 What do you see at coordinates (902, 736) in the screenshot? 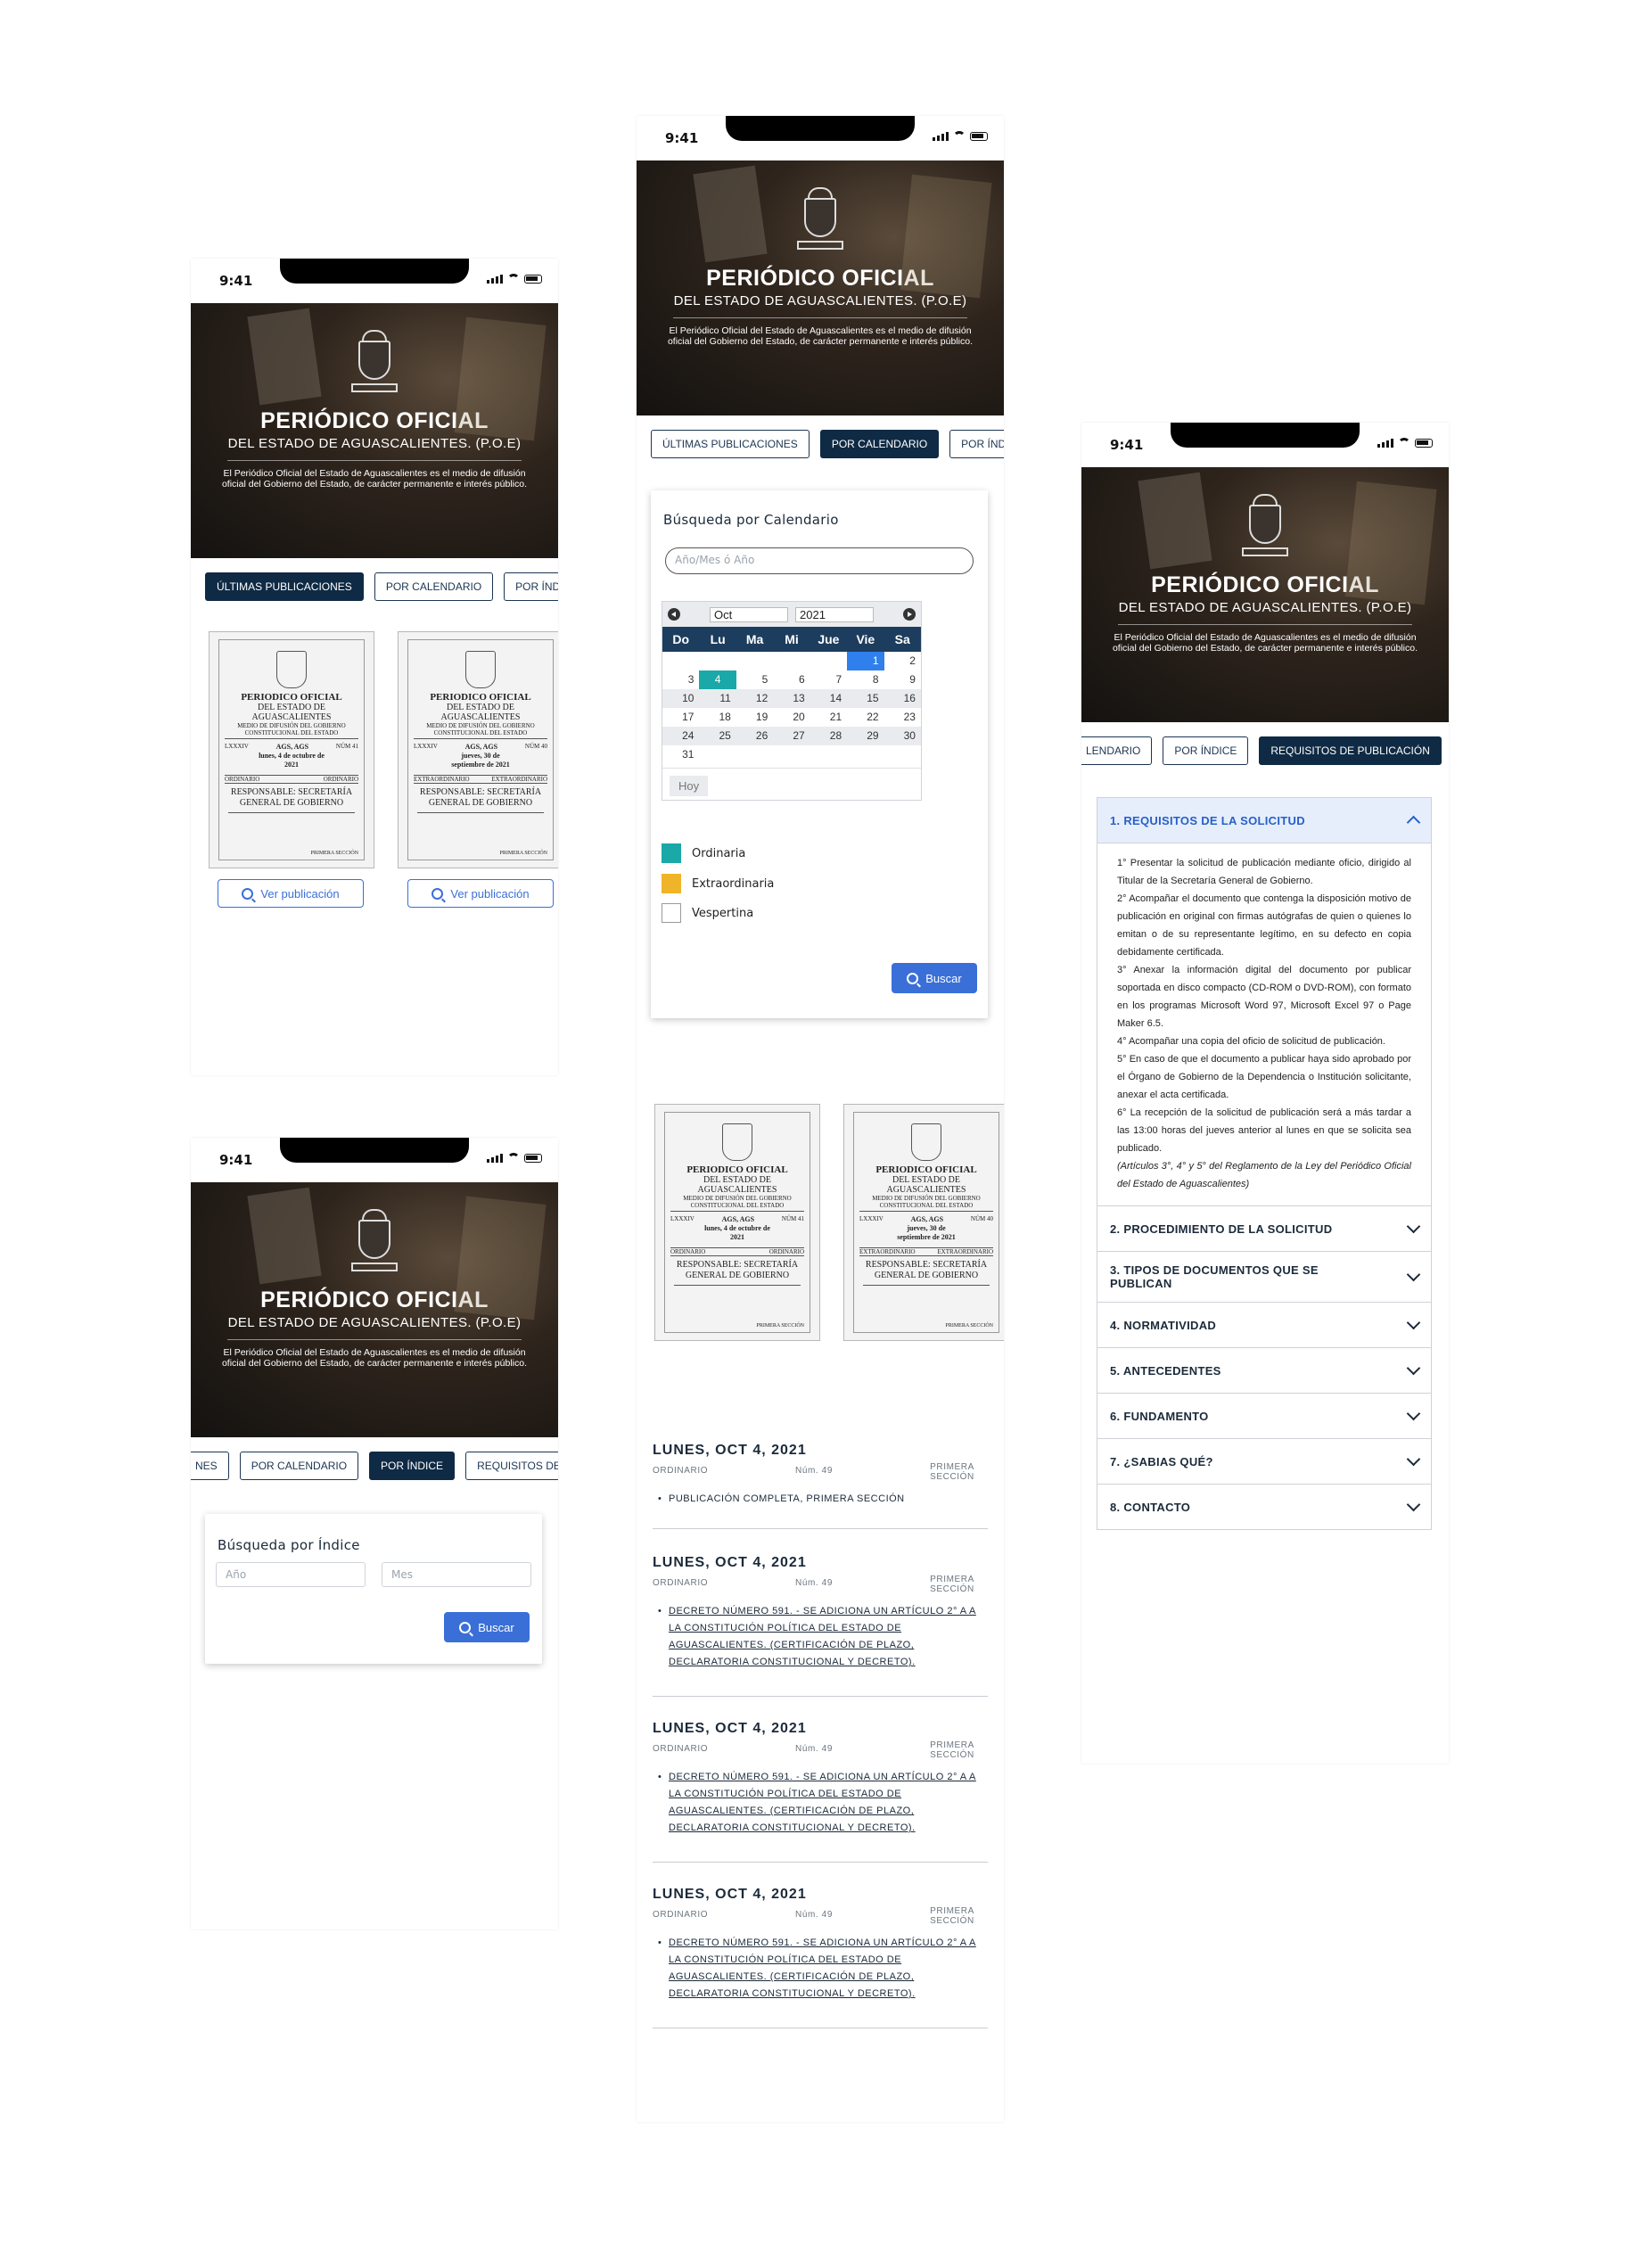
I see `calendar-day: 30` at bounding box center [902, 736].